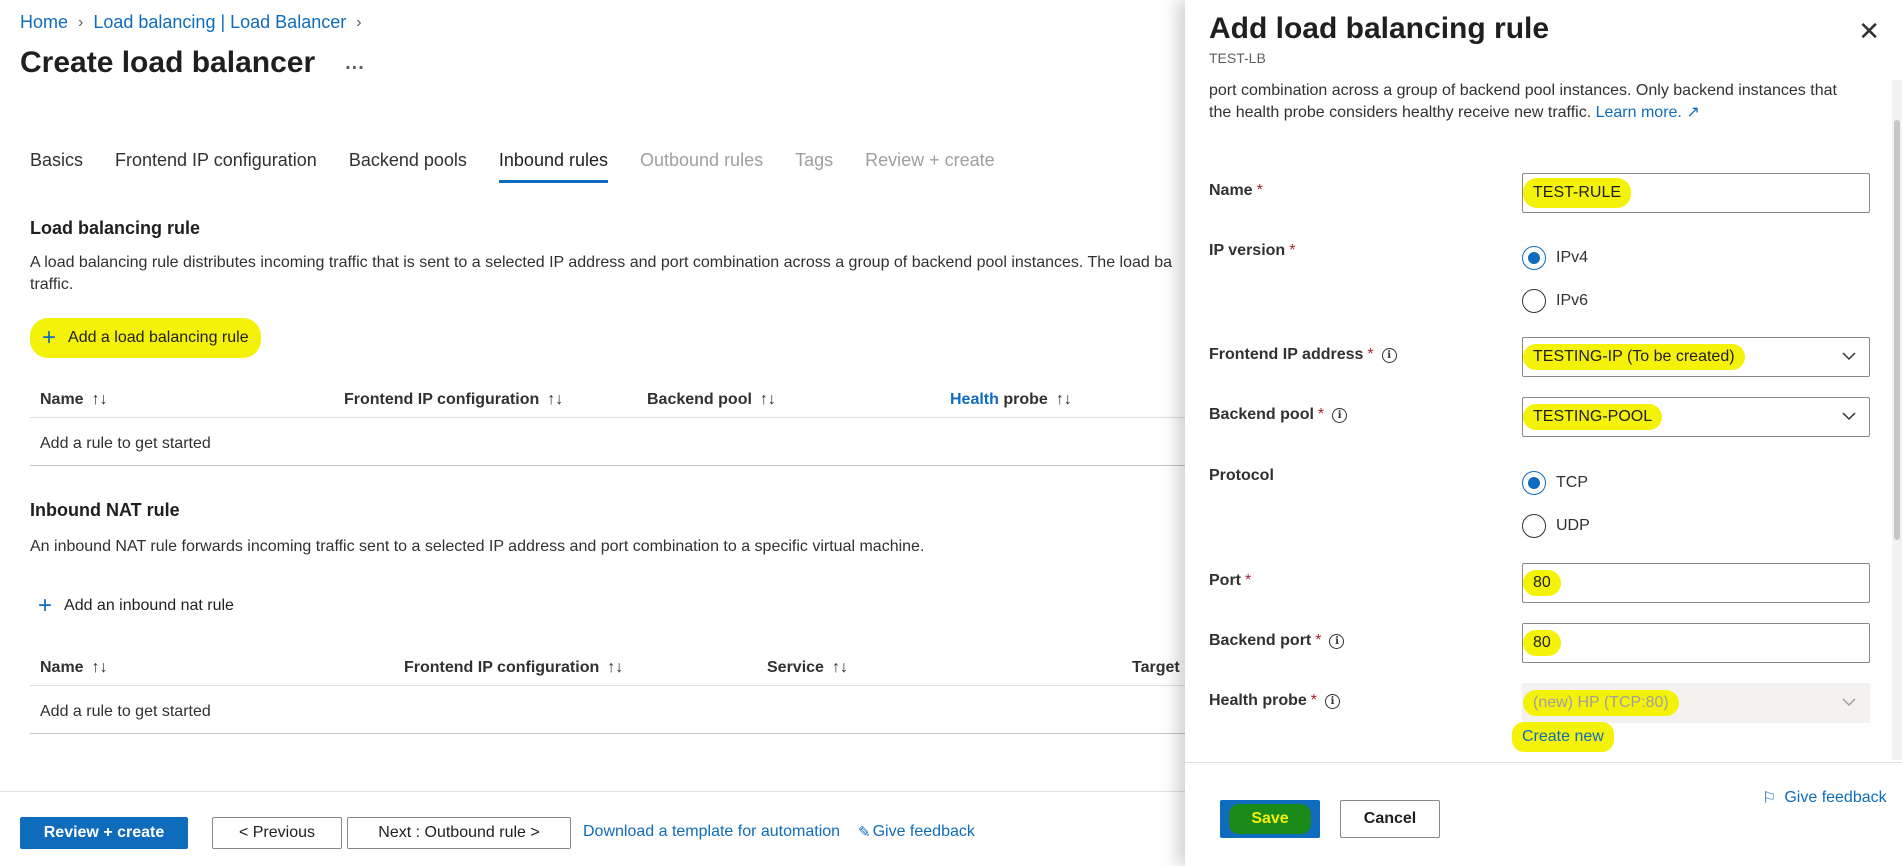  I want to click on tab-backend-pools: Backend pools, so click(408, 166).